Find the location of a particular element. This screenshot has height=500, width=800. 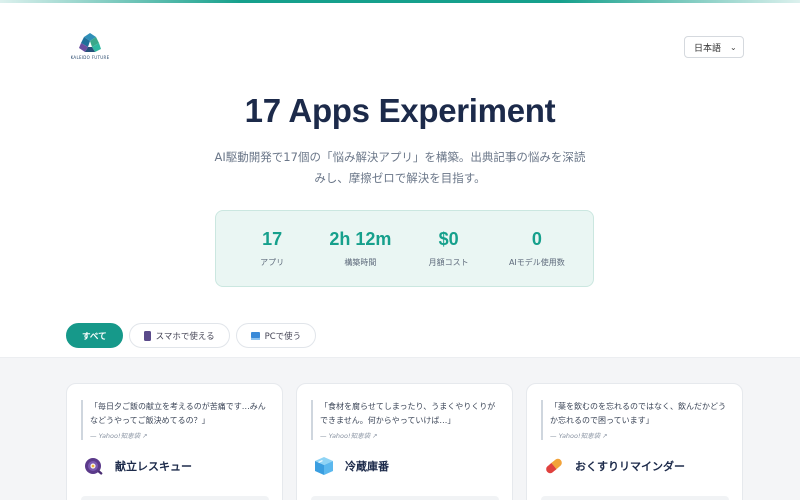

stat-build-time: 2h 12m 構築時間 is located at coordinates (360, 248).